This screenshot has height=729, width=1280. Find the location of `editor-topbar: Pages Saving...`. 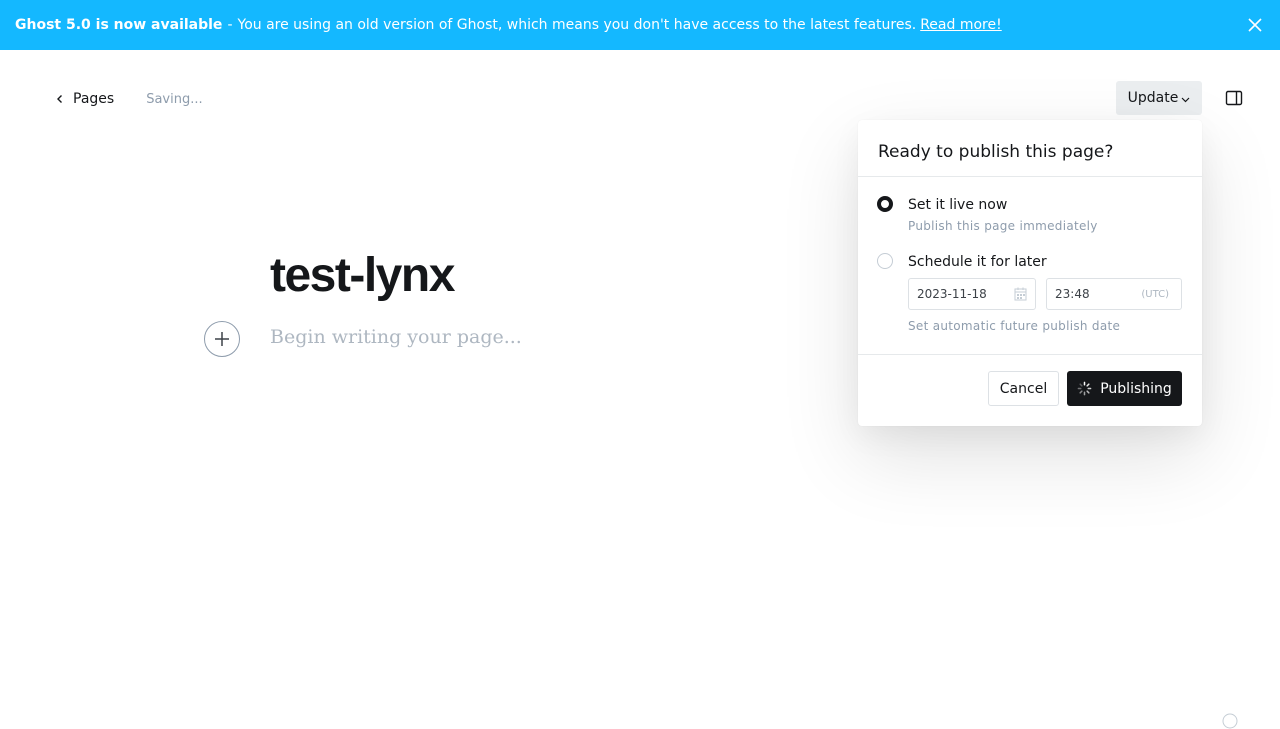

editor-topbar: Pages Saving... is located at coordinates (129, 99).